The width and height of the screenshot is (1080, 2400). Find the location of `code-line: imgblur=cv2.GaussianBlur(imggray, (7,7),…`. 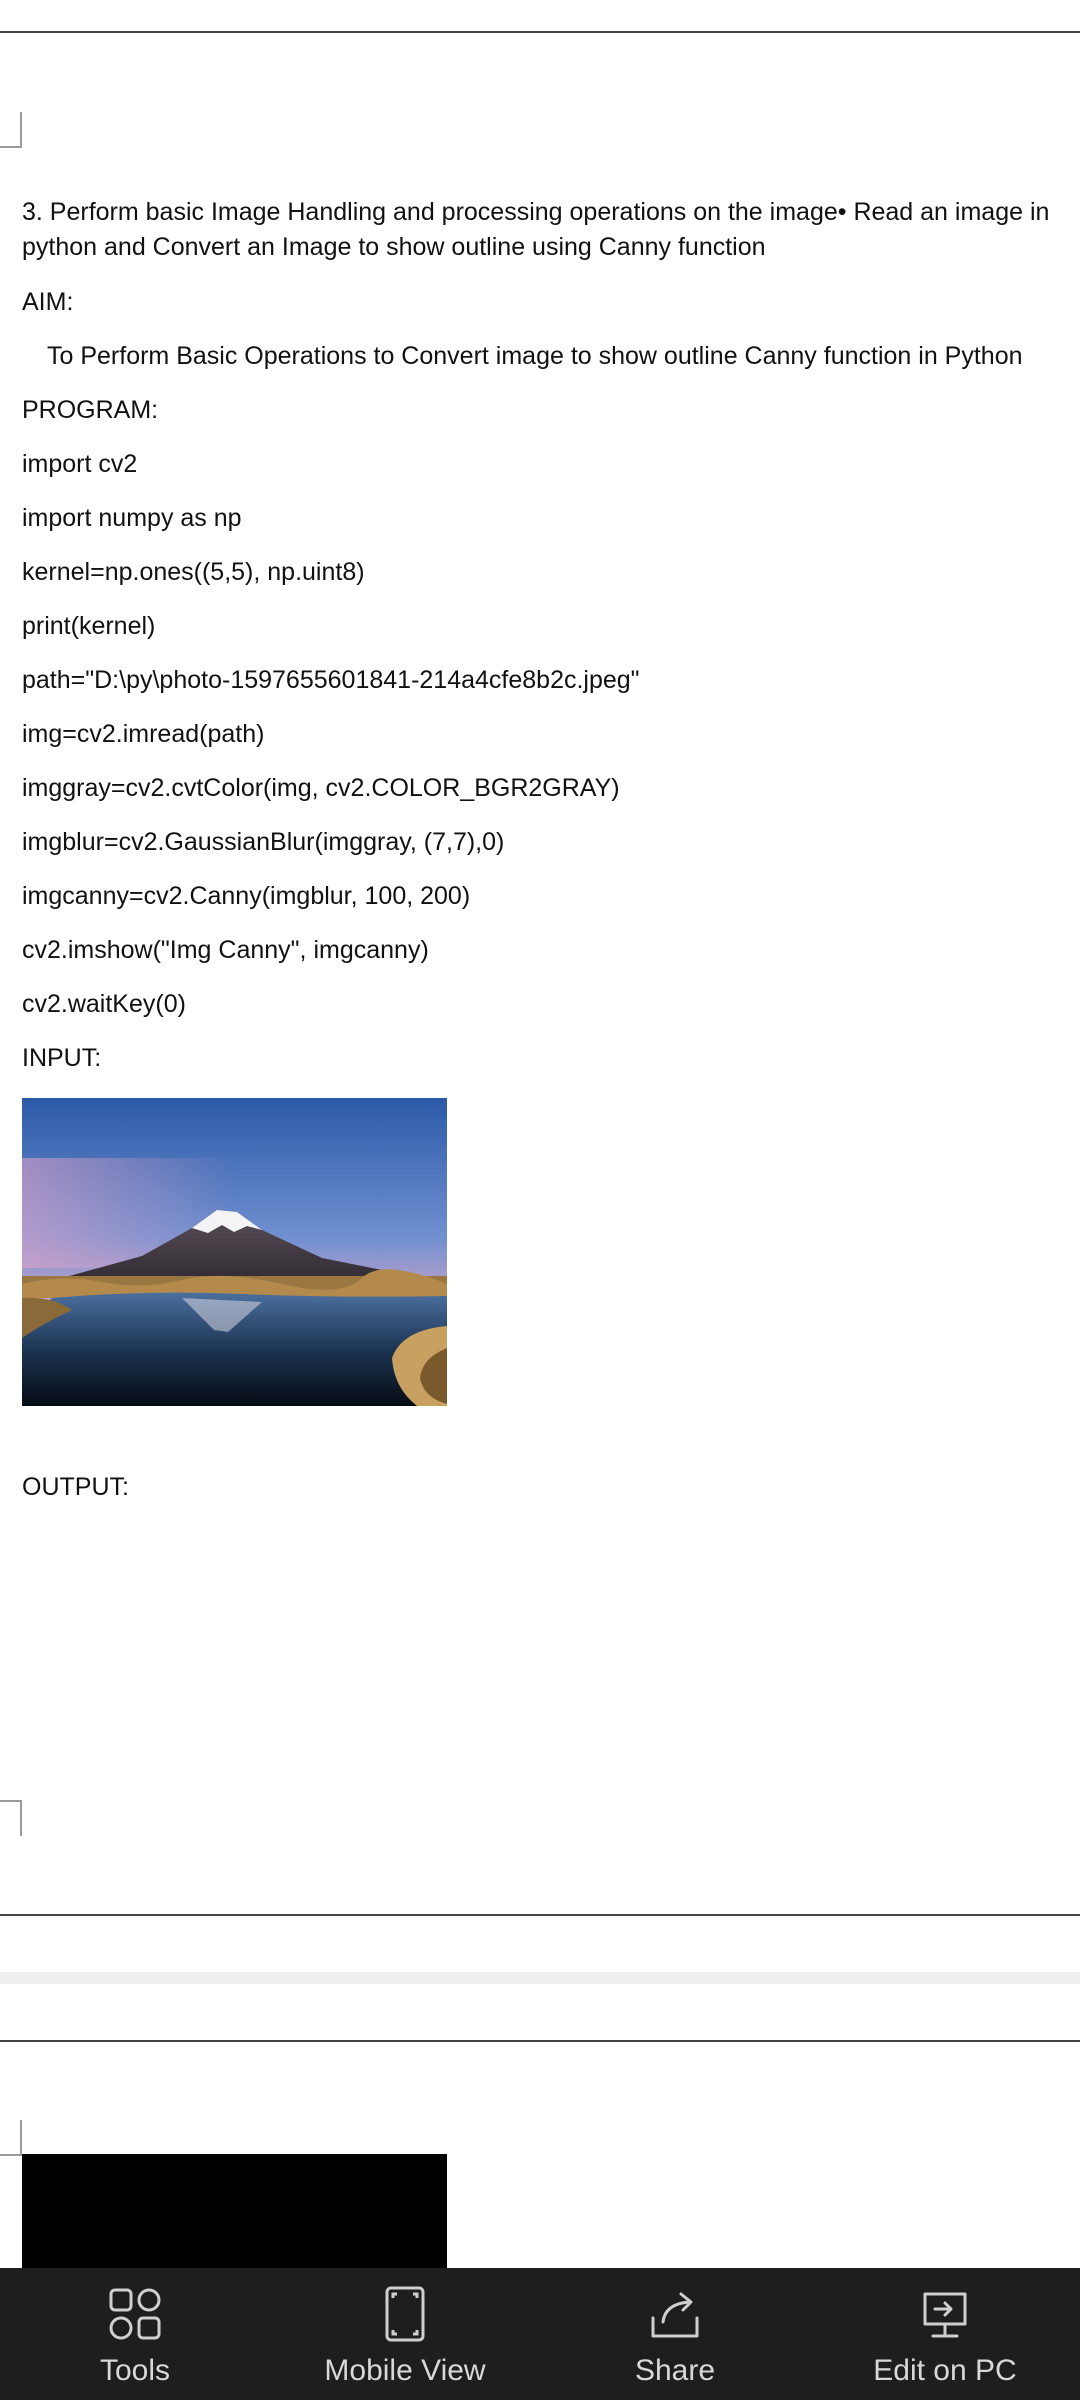

code-line: imgblur=cv2.GaussianBlur(imggray, (7,7),… is located at coordinates (263, 842).